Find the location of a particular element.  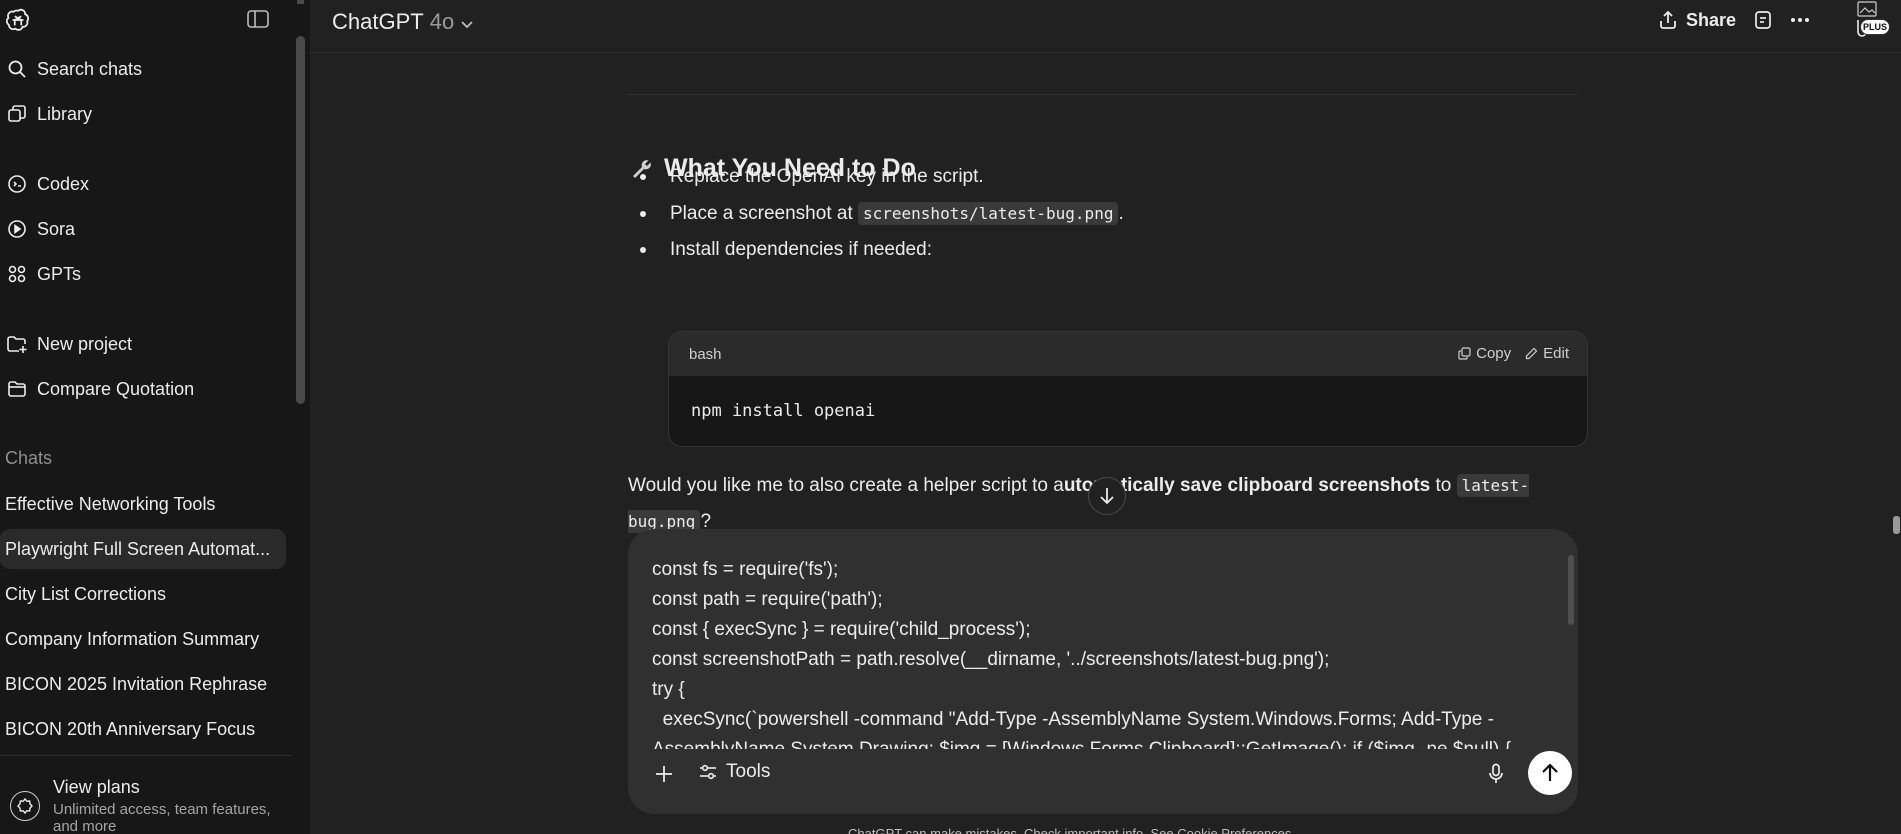

list-item: Install dependencies if needed: is located at coordinates (786, 250).